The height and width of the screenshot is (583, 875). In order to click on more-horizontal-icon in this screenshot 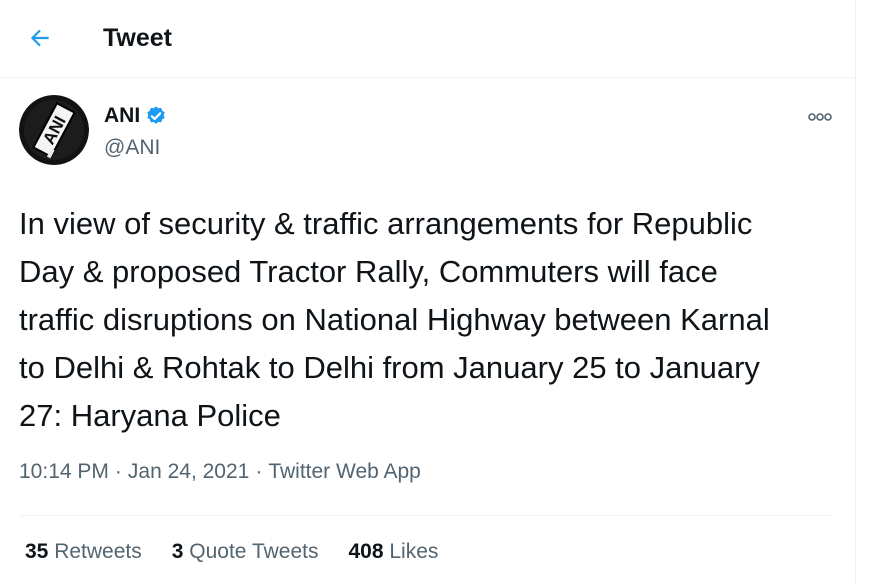, I will do `click(820, 117)`.